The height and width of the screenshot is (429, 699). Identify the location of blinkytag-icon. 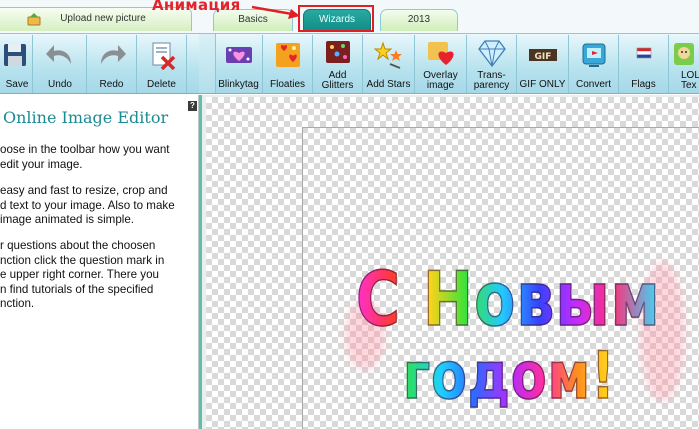
(238, 55).